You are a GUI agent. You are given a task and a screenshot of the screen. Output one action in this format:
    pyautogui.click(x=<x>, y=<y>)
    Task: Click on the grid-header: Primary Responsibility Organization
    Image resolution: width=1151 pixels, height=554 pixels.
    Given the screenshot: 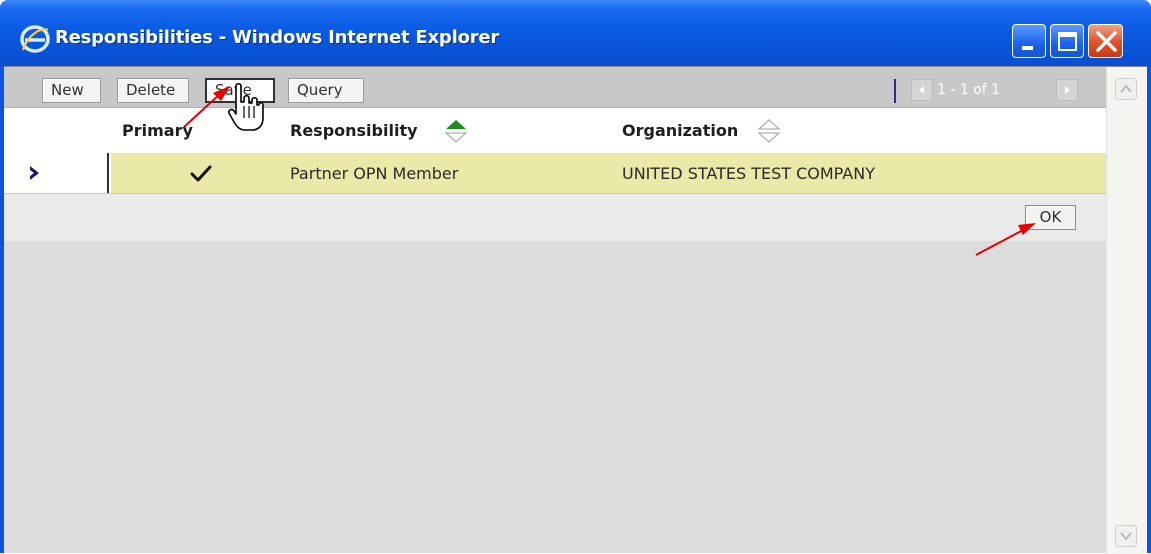 What is the action you would take?
    pyautogui.click(x=555, y=130)
    